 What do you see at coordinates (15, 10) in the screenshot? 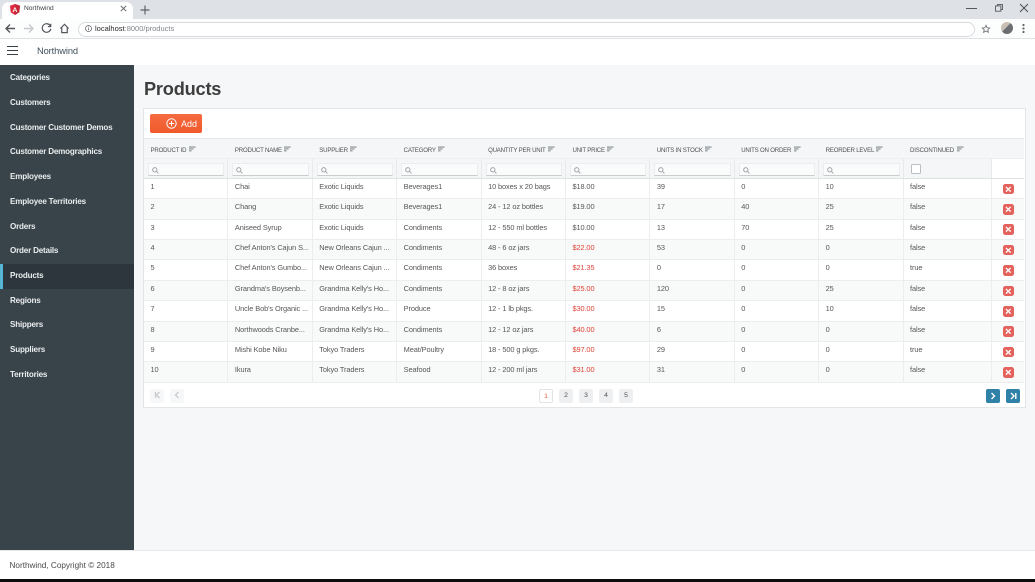
I see `svg-text: A` at bounding box center [15, 10].